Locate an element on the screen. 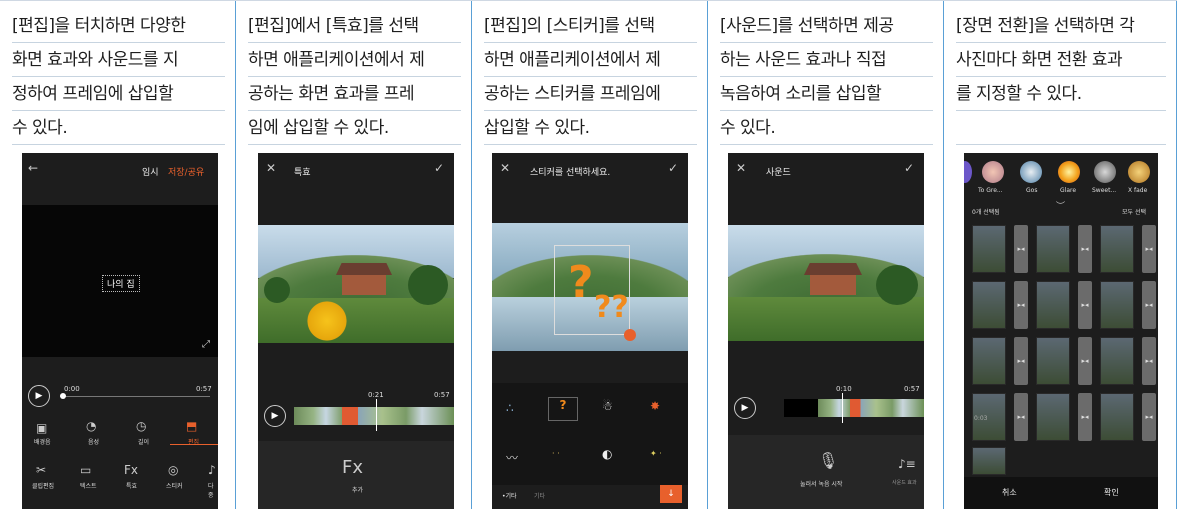  desc-line: [사운드]를 선택하면 제공 is located at coordinates (826, 26).